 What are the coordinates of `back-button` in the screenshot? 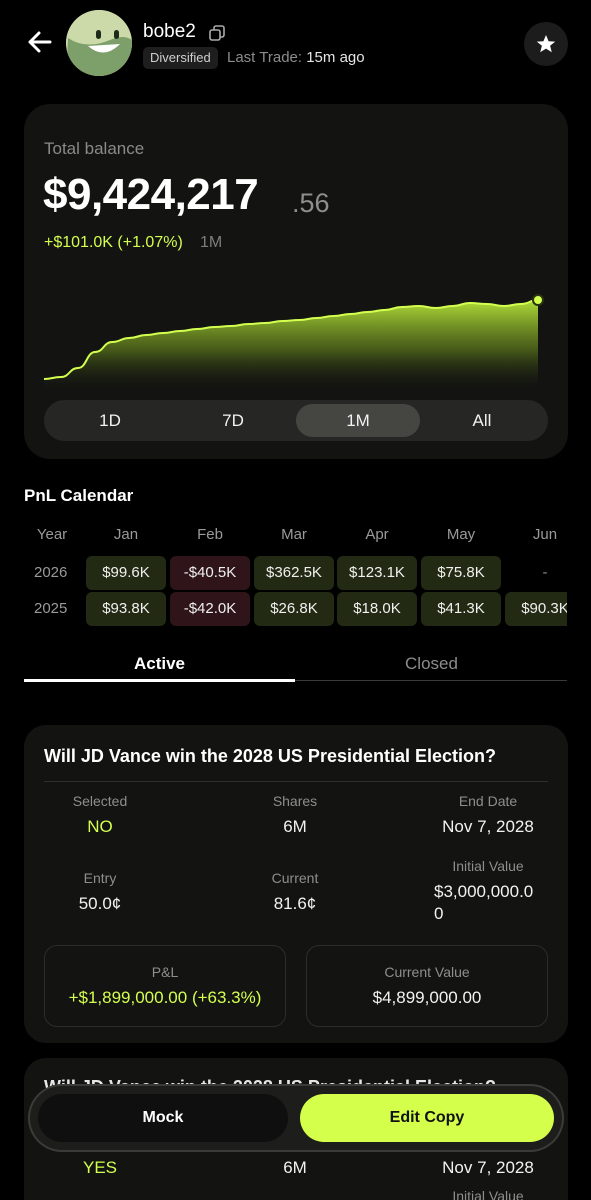 It's located at (40, 42).